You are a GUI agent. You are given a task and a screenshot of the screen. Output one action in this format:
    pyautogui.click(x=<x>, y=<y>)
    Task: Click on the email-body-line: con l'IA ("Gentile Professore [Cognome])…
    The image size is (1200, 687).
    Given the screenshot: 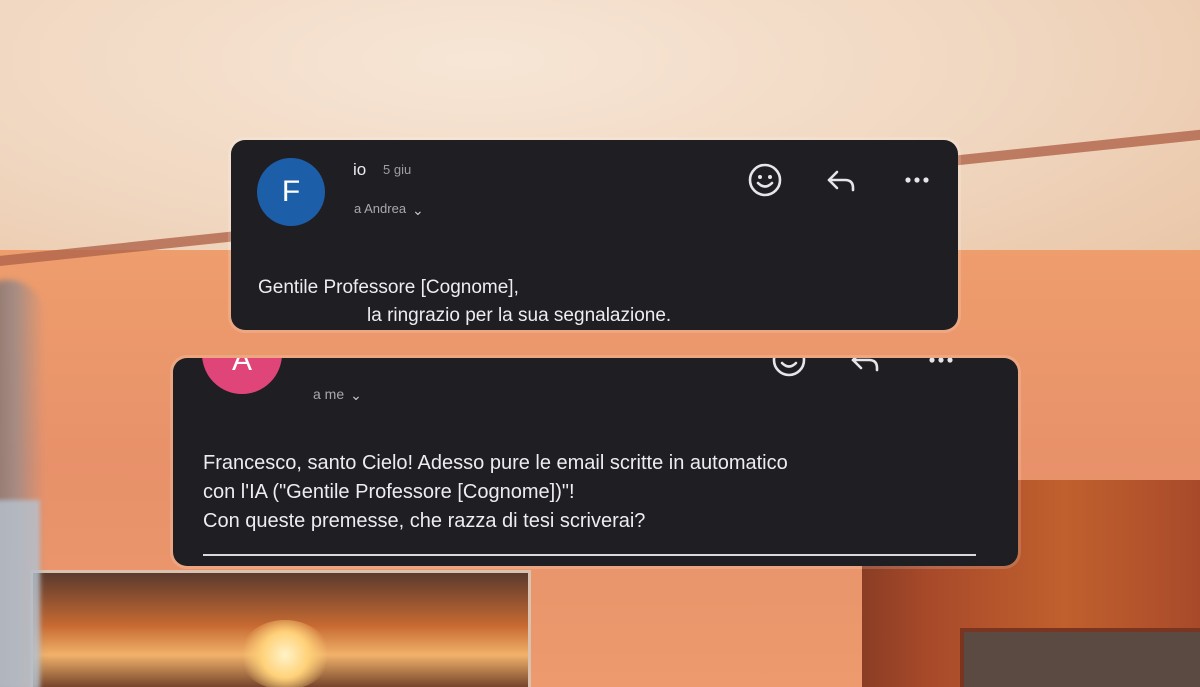 What is the action you would take?
    pyautogui.click(x=389, y=492)
    